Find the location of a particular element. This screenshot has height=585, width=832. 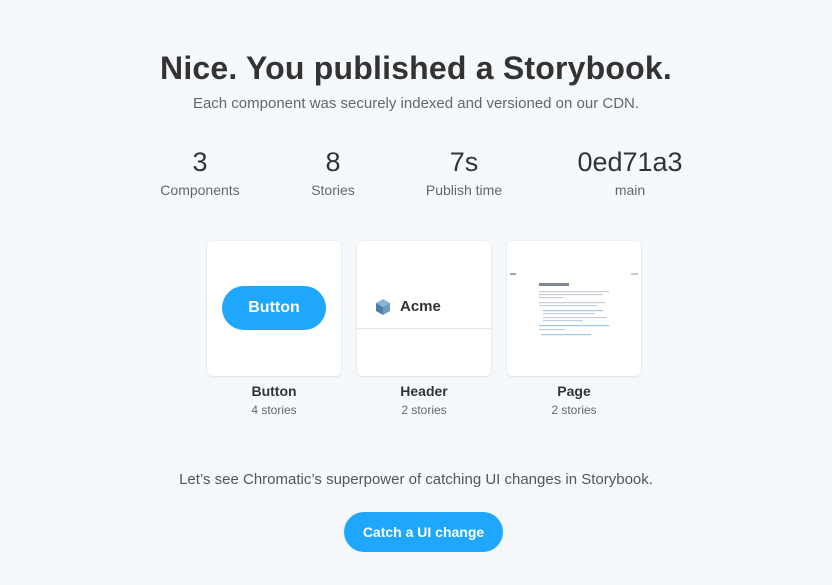

component-card-header: Acme is located at coordinates (424, 308).